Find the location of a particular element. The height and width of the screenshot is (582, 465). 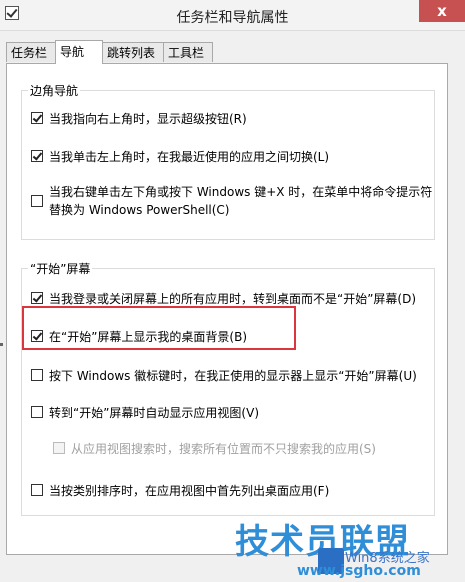

tab-navigation: 导航 is located at coordinates (79, 52).